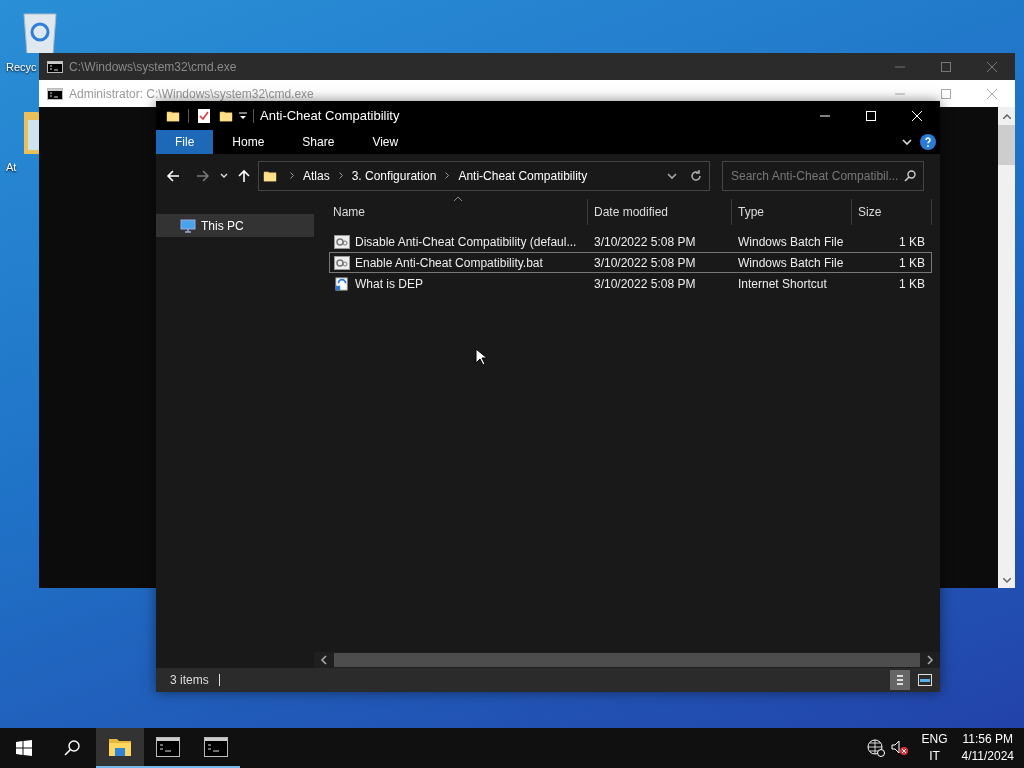 The width and height of the screenshot is (1024, 768). I want to click on expand-ribbon-icon, so click(907, 142).